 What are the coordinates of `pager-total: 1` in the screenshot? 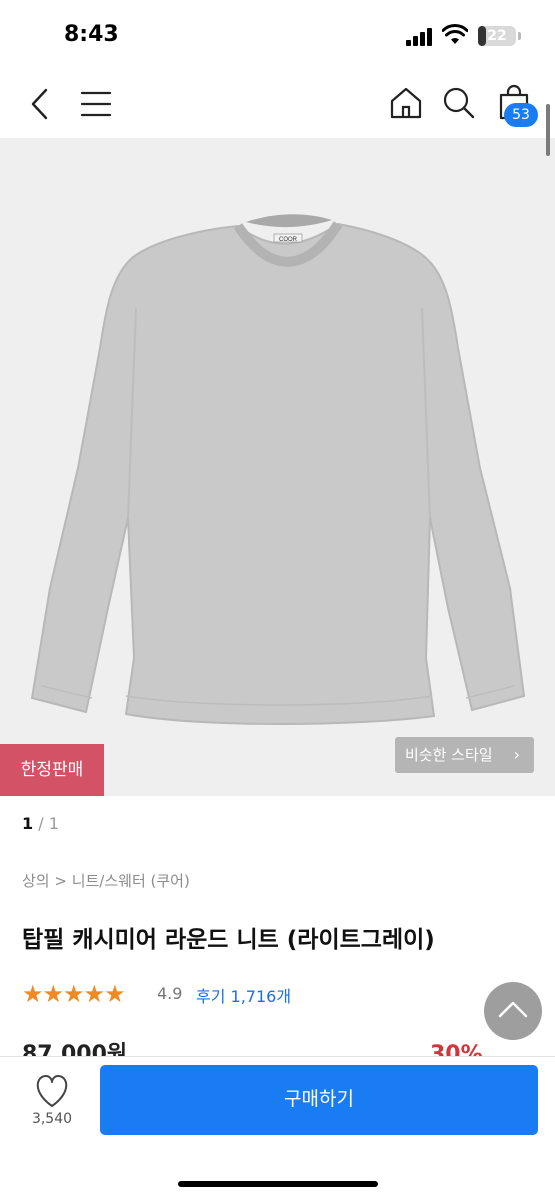 It's located at (53, 823).